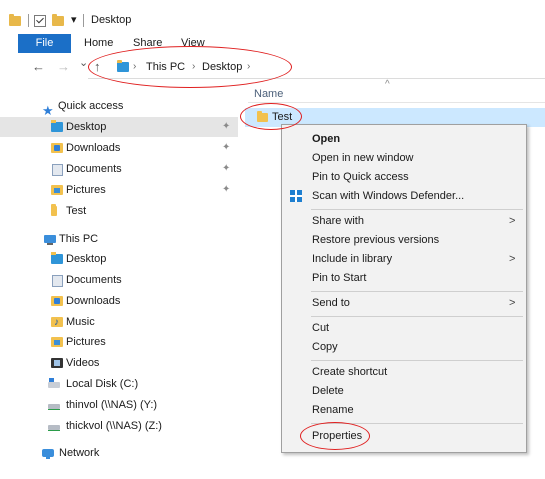 This screenshot has height=479, width=545. What do you see at coordinates (38, 67) in the screenshot?
I see `back-icon: ←` at bounding box center [38, 67].